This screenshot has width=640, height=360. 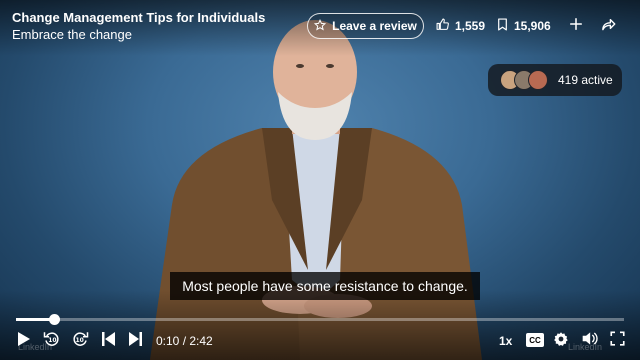 I want to click on cc-label: CC, so click(x=535, y=340).